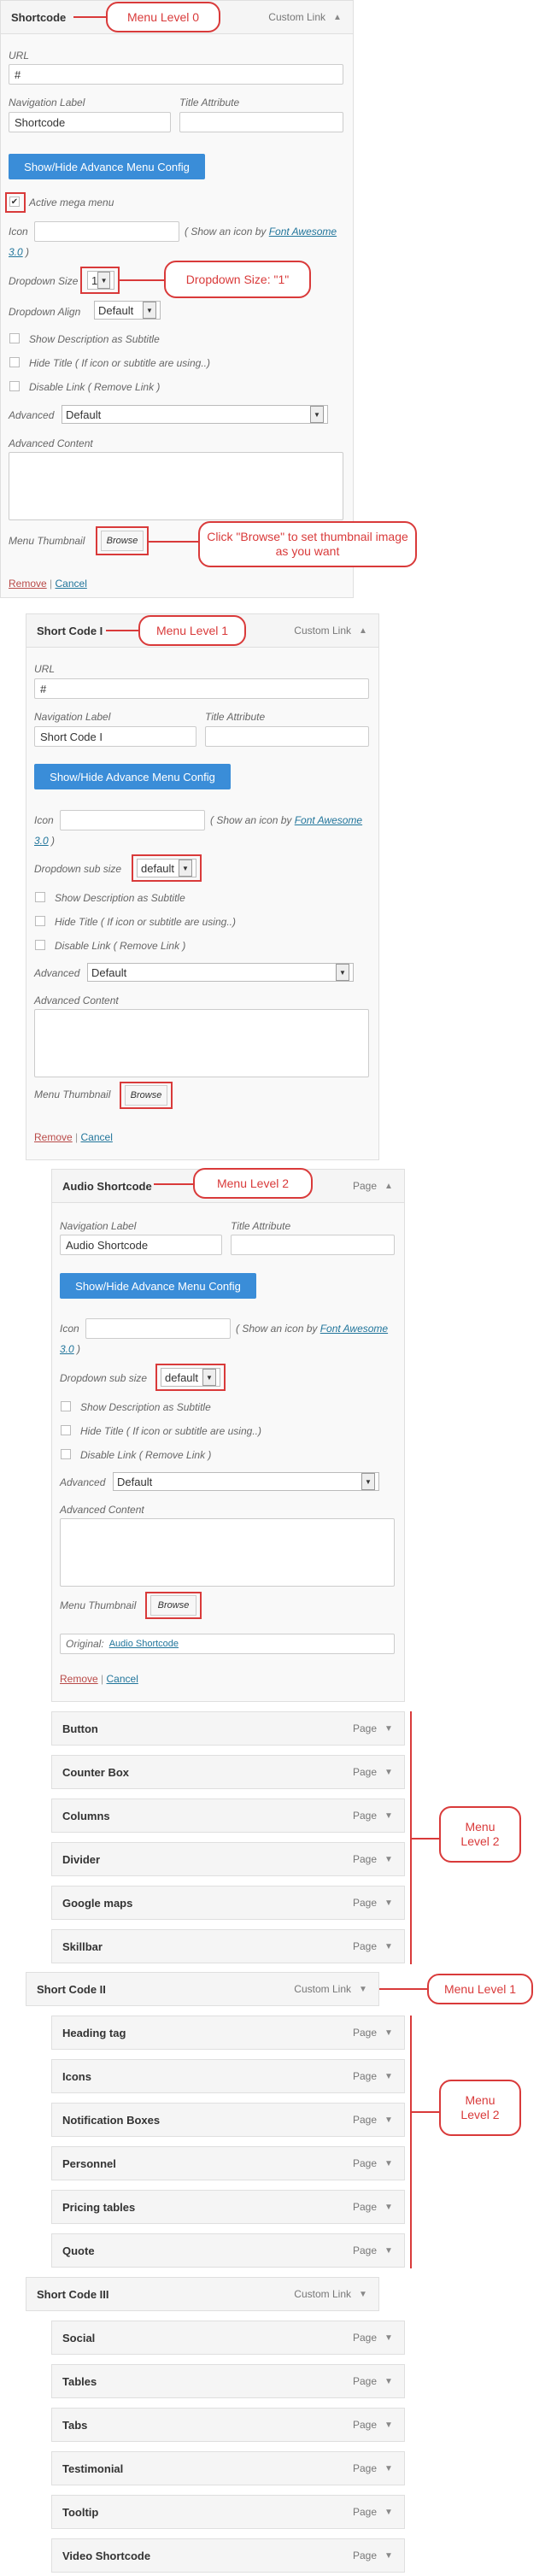  Describe the element at coordinates (228, 1816) in the screenshot. I see `menu-item-columns: Columns Page ▼` at that location.